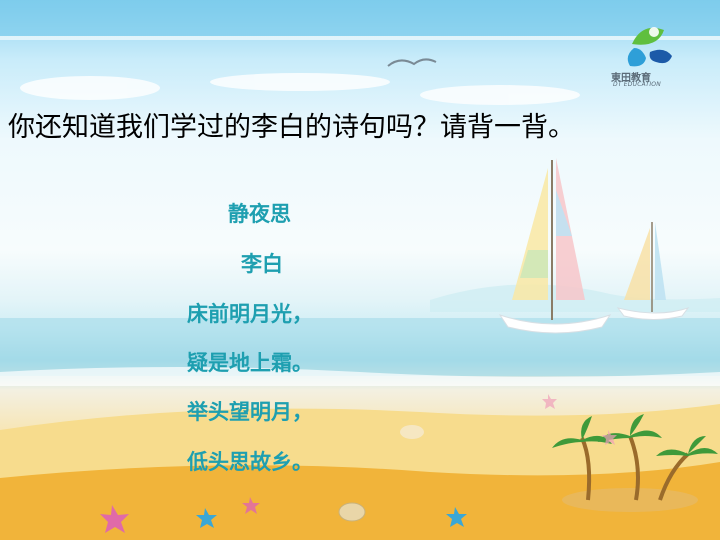 The width and height of the screenshot is (720, 540). Describe the element at coordinates (250, 363) in the screenshot. I see `poem-line-2: 疑是地上霜。` at that location.